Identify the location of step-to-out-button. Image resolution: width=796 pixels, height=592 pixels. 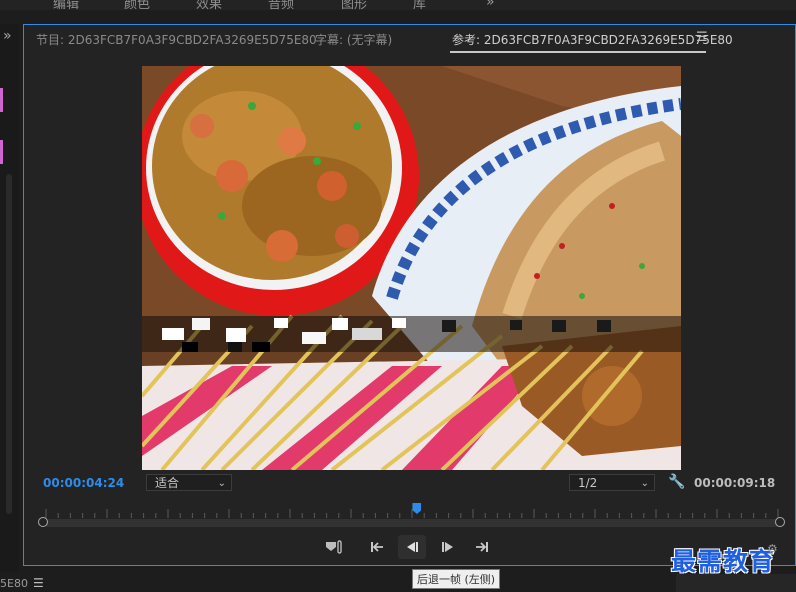
(482, 547).